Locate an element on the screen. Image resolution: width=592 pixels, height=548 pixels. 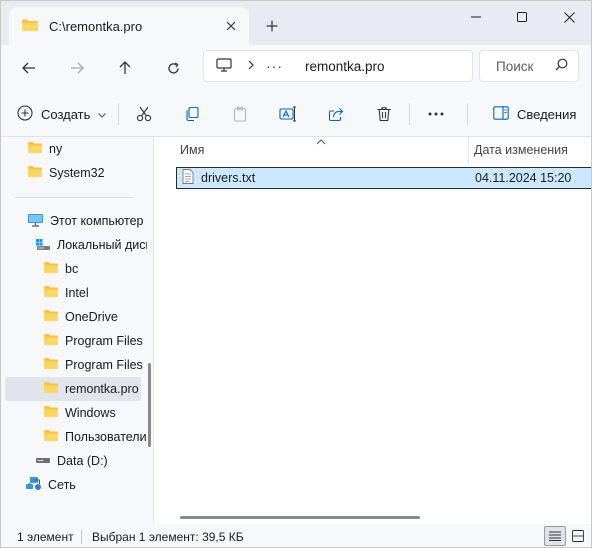
nav-item-bc: bc is located at coordinates (74, 269).